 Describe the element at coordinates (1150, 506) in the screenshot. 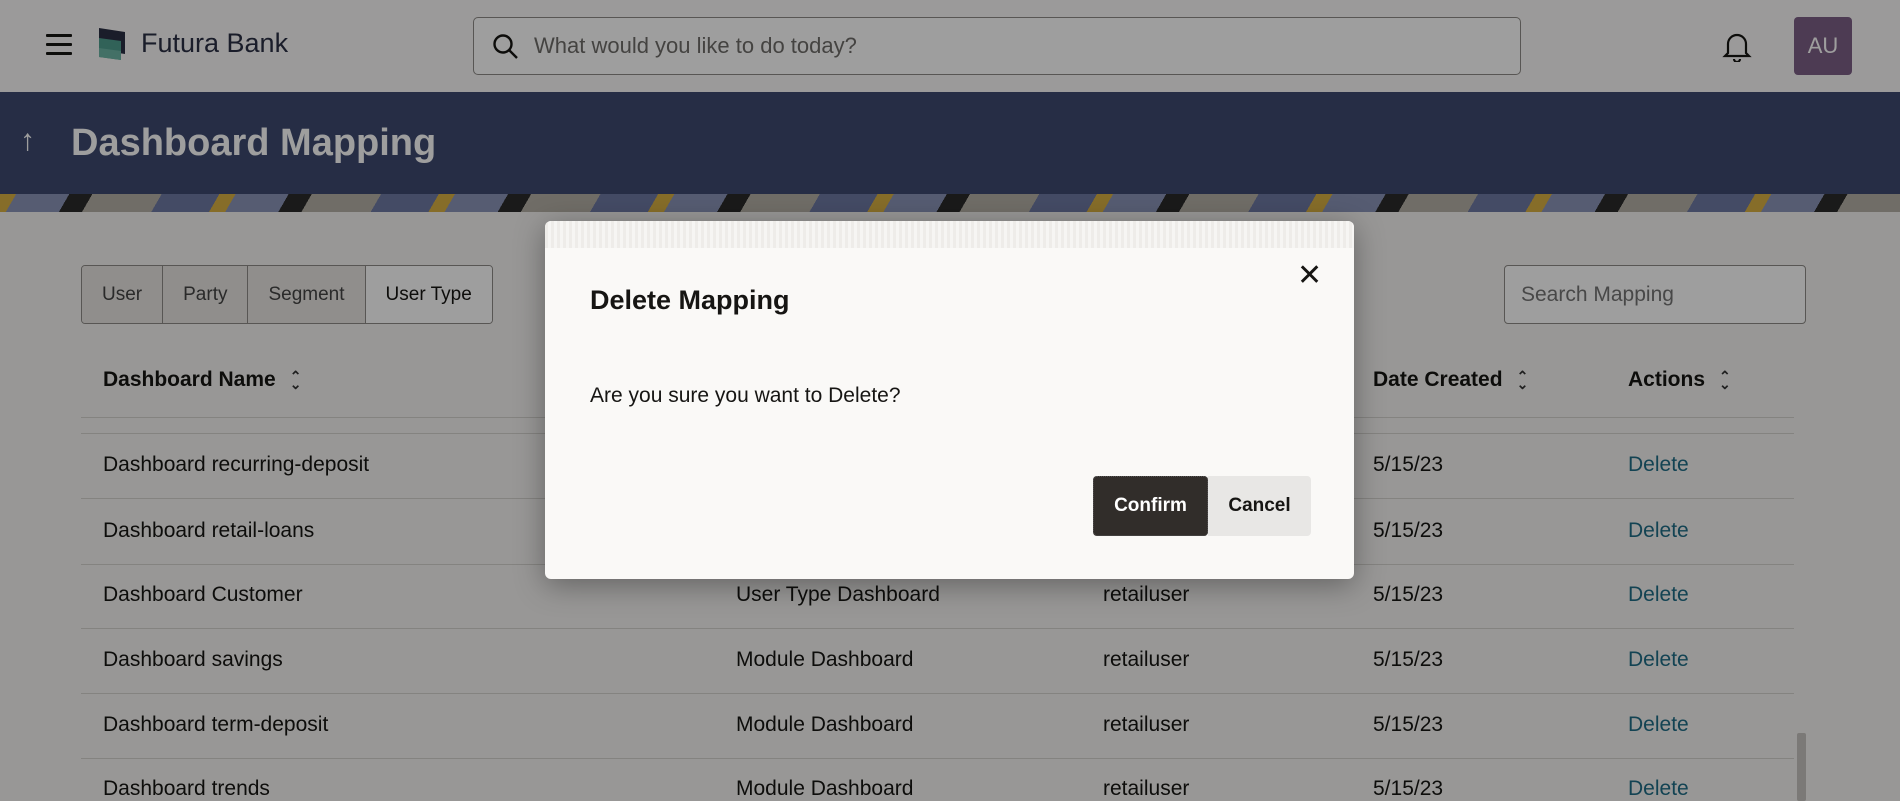

I see `confirm-button: Confirm` at that location.